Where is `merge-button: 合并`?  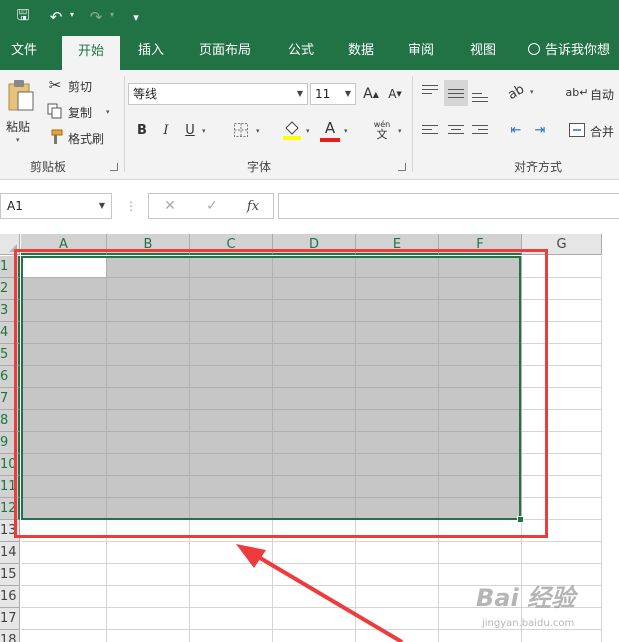
merge-button: 合并 is located at coordinates (602, 131).